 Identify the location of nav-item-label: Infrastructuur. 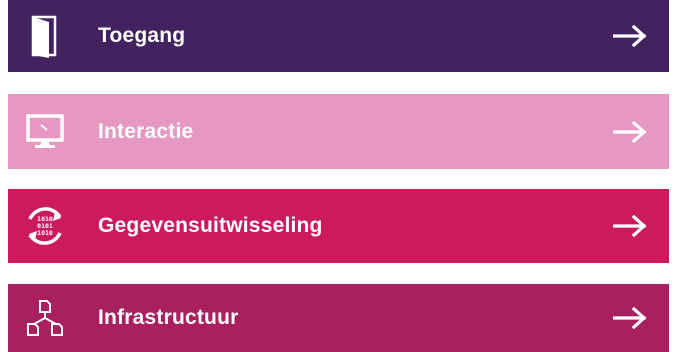
(168, 317).